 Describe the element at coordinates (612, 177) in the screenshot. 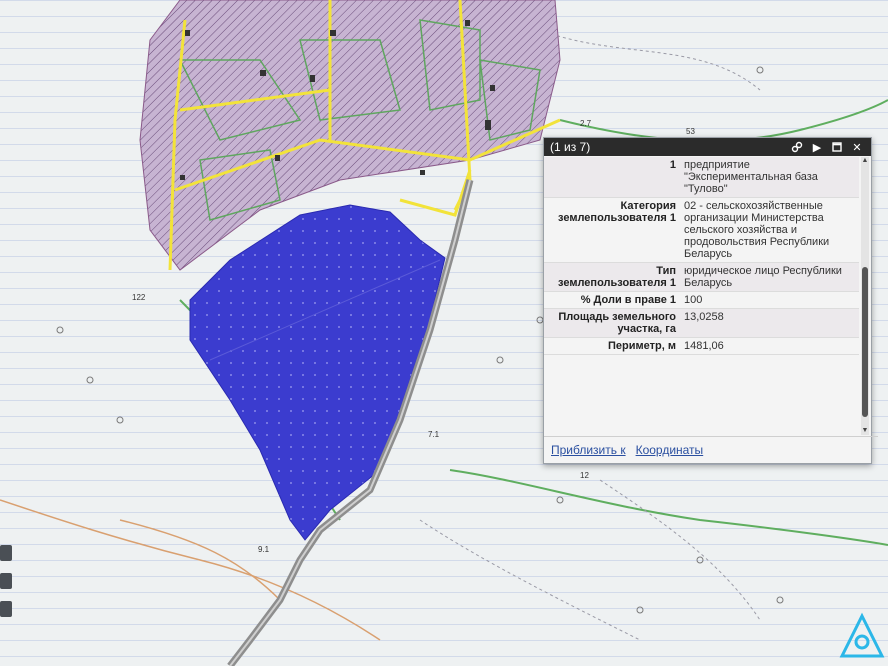

I see `attr-key: 1` at that location.